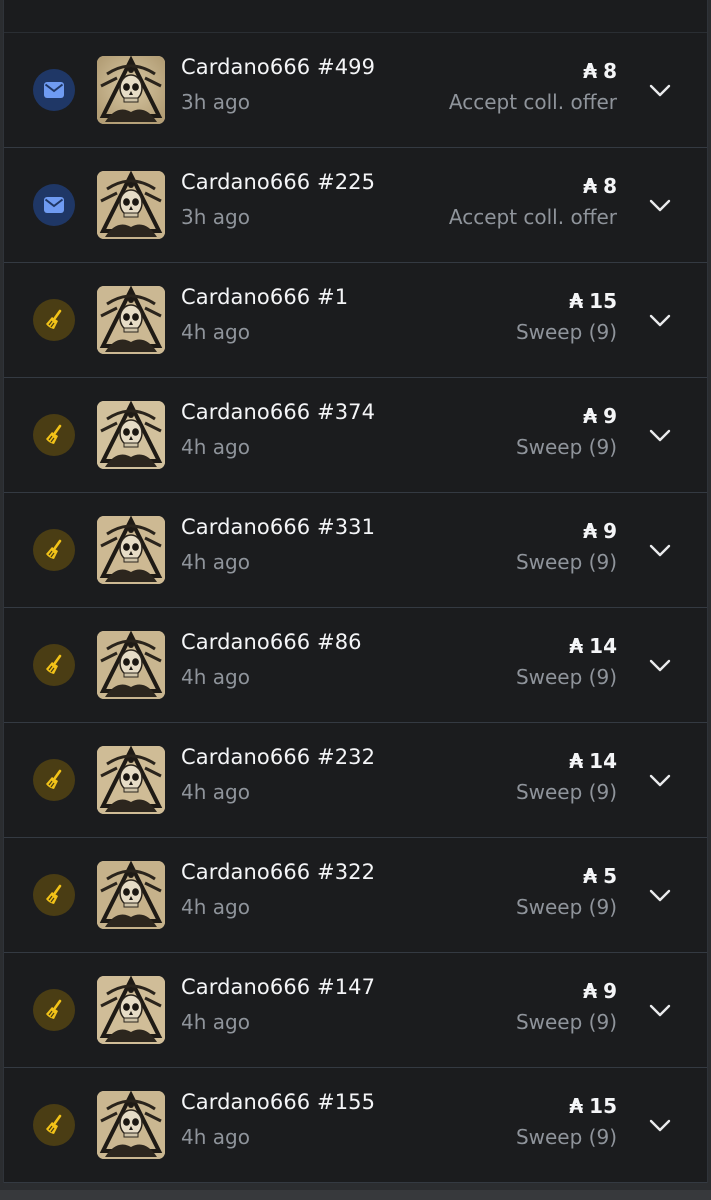  Describe the element at coordinates (264, 297) in the screenshot. I see `nft-name: Cardano666 #1` at that location.